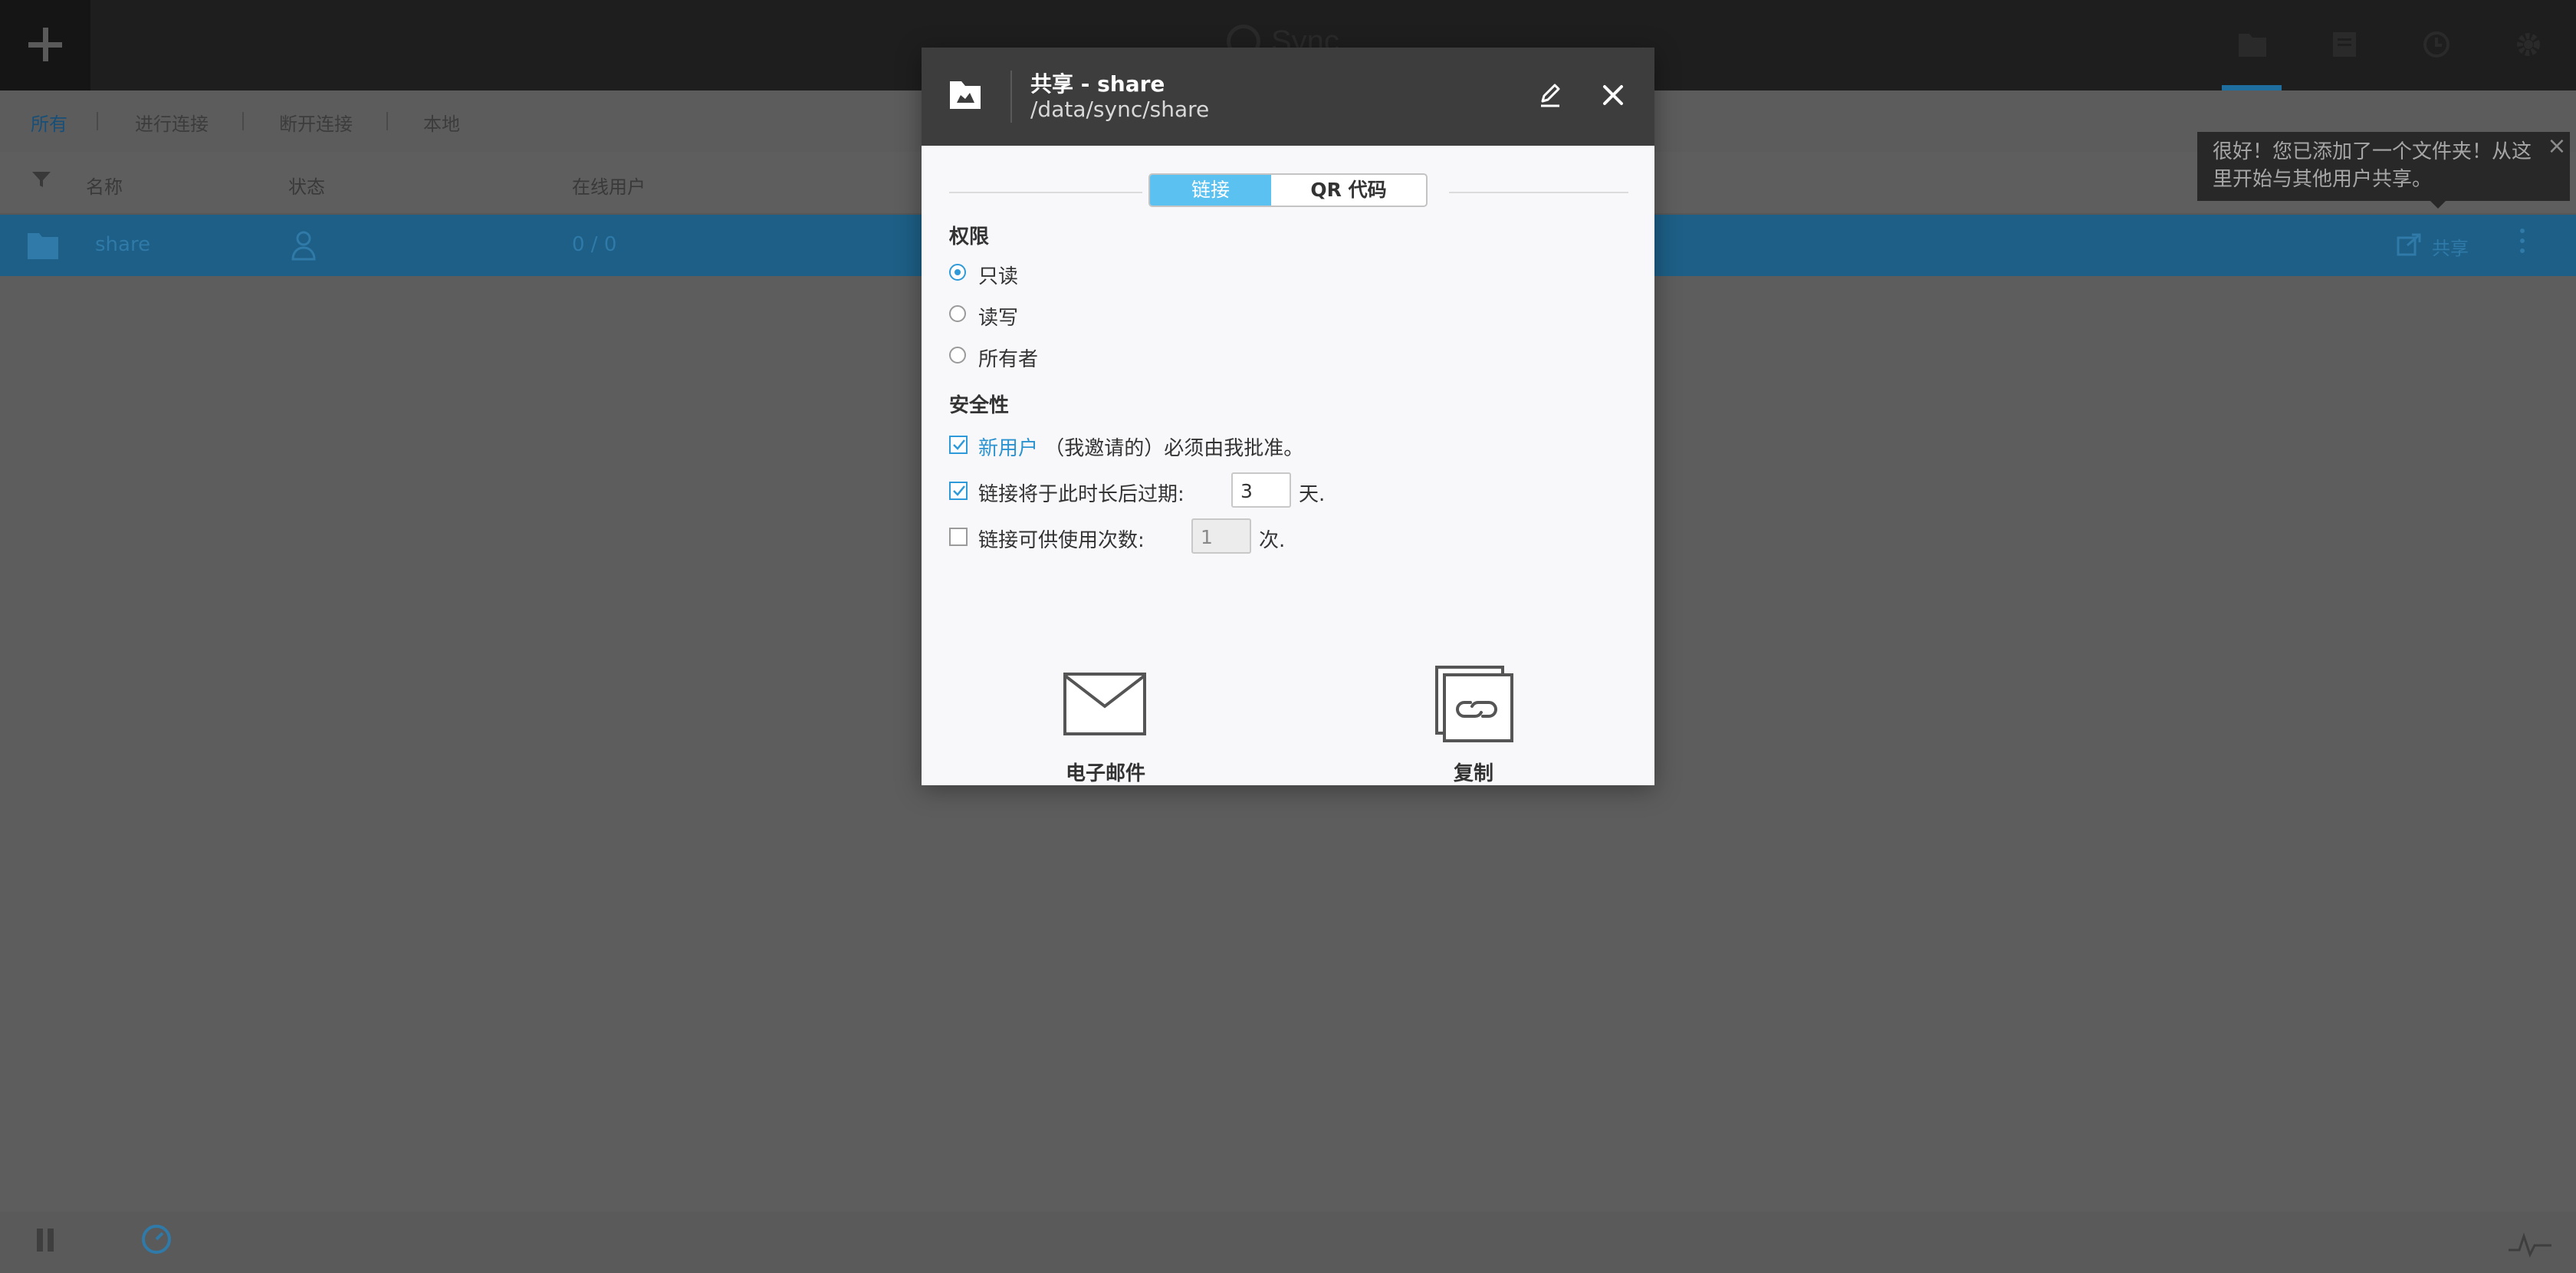  I want to click on bottom-bar, so click(1288, 1242).